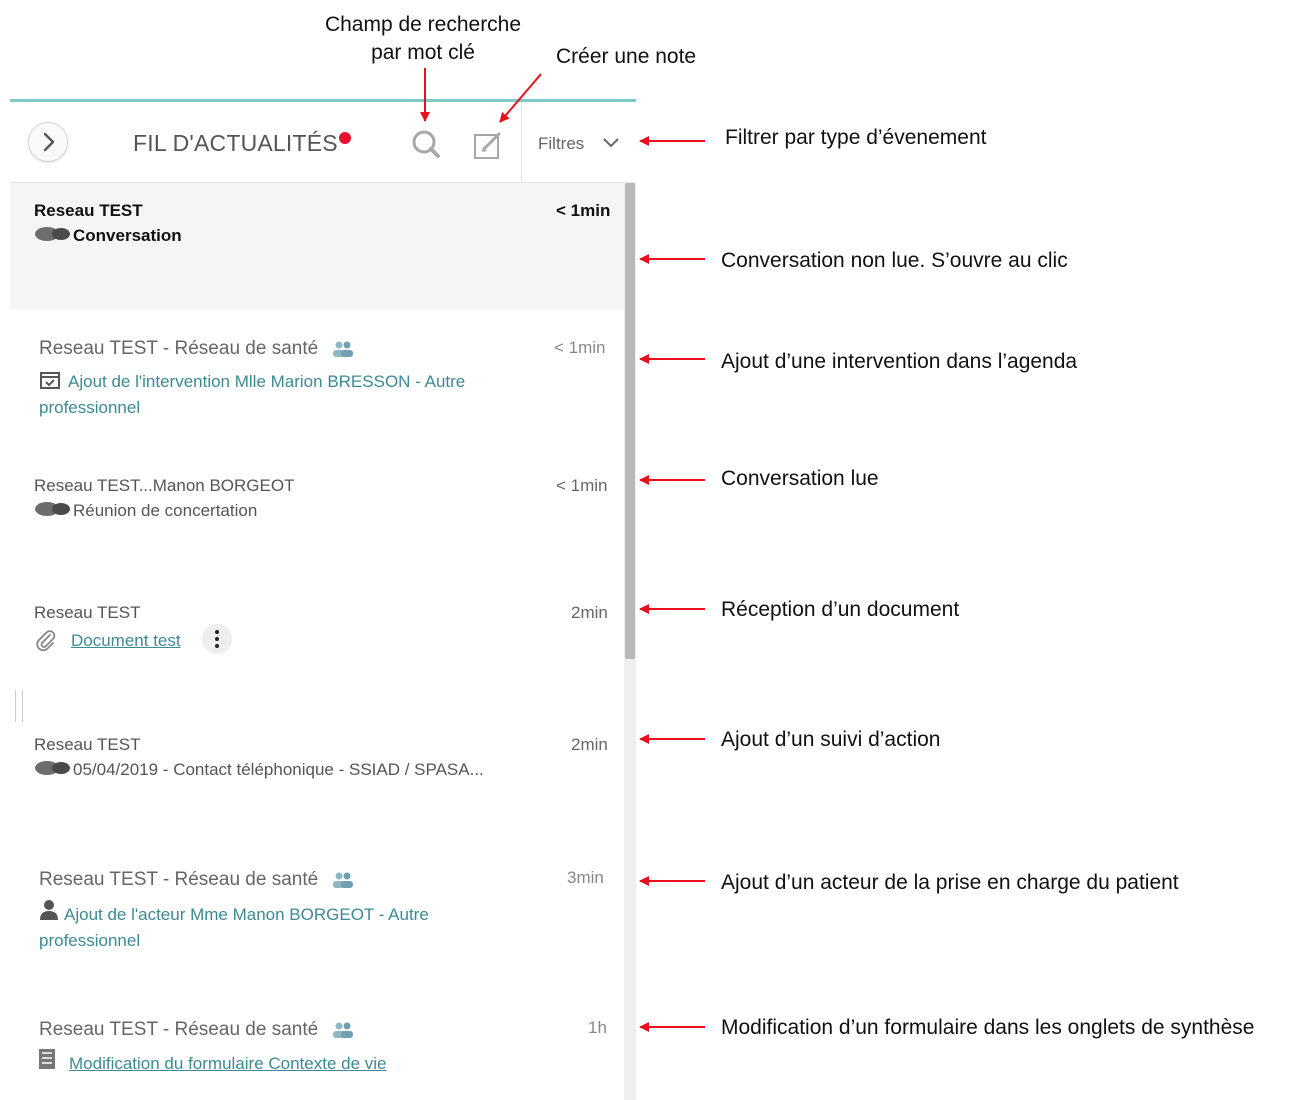 This screenshot has height=1100, width=1303. I want to click on unread-indicator-dot, so click(345, 138).